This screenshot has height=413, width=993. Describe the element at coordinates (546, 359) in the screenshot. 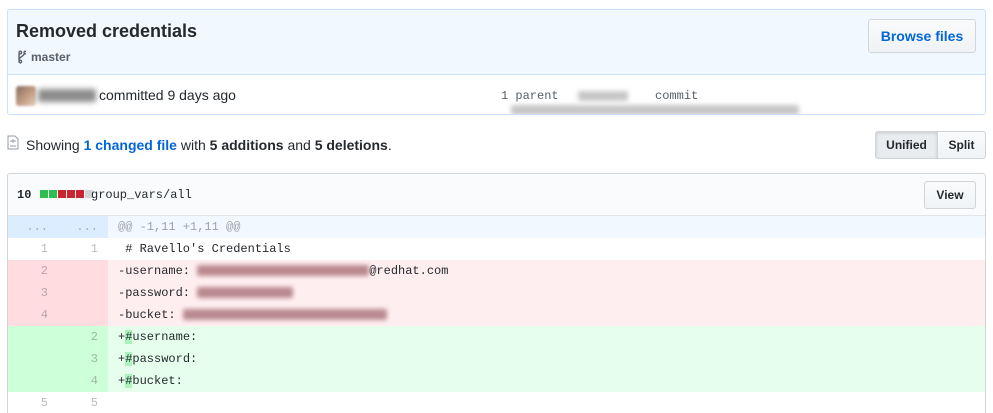

I see `code-line: +#password:` at that location.